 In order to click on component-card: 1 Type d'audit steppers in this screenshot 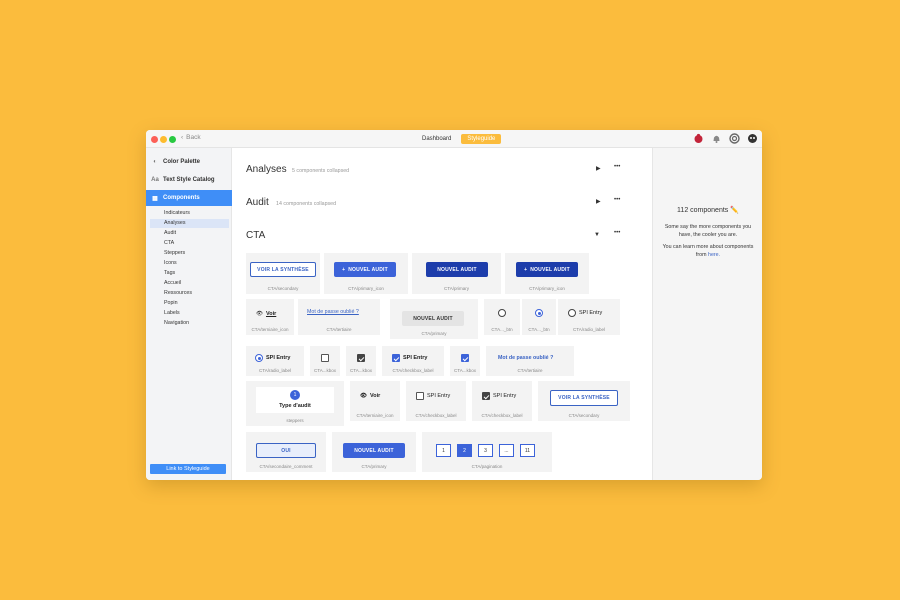, I will do `click(295, 403)`.